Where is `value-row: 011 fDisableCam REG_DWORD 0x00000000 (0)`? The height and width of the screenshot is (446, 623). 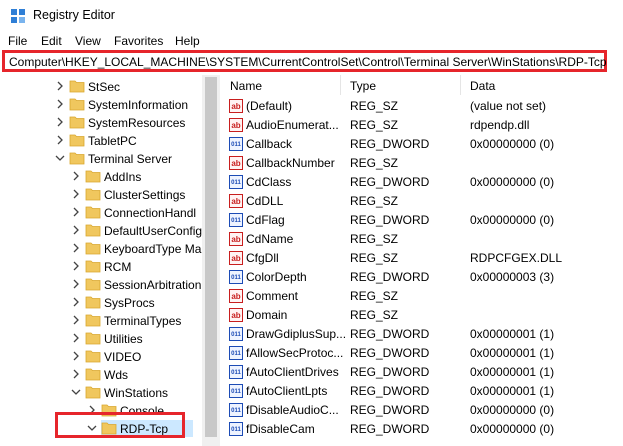
value-row: 011 fDisableCam REG_DWORD 0x00000000 (0) is located at coordinates (421, 429).